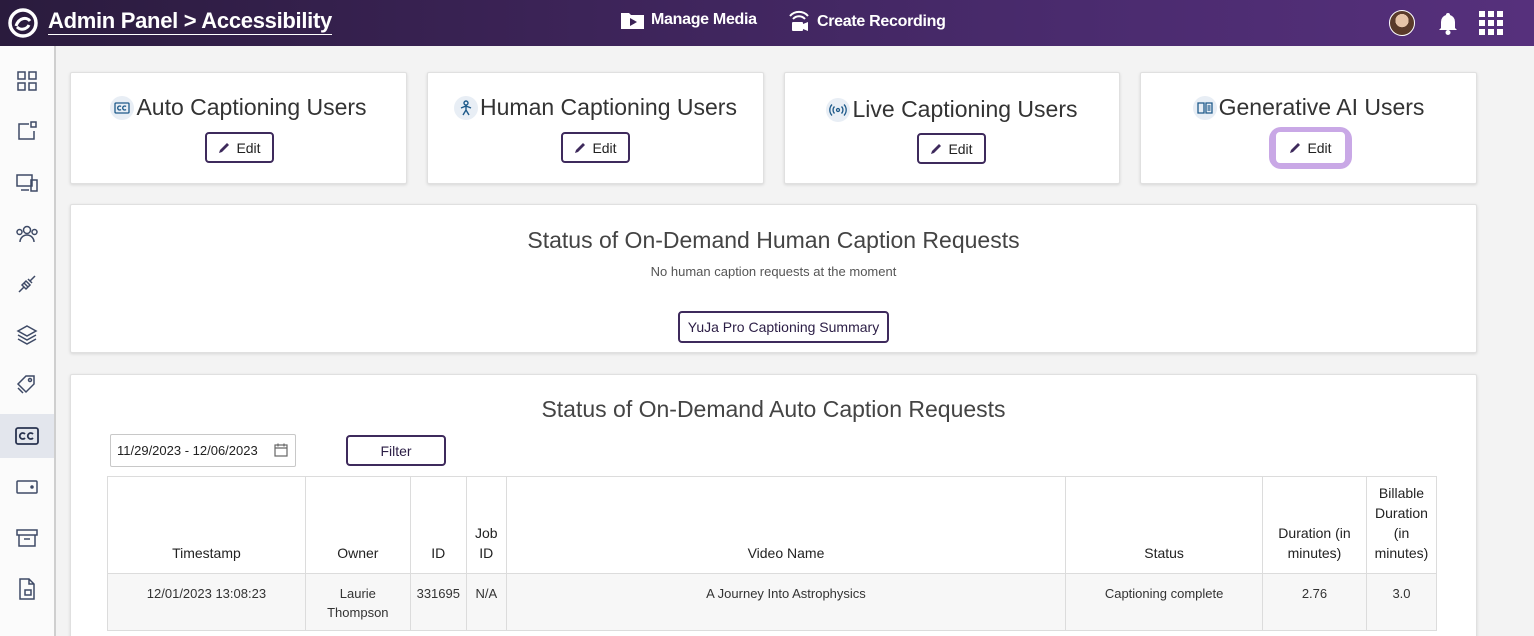  What do you see at coordinates (1401, 525) in the screenshot?
I see `col-billable-duration: Billable Duration (in minutes)` at bounding box center [1401, 525].